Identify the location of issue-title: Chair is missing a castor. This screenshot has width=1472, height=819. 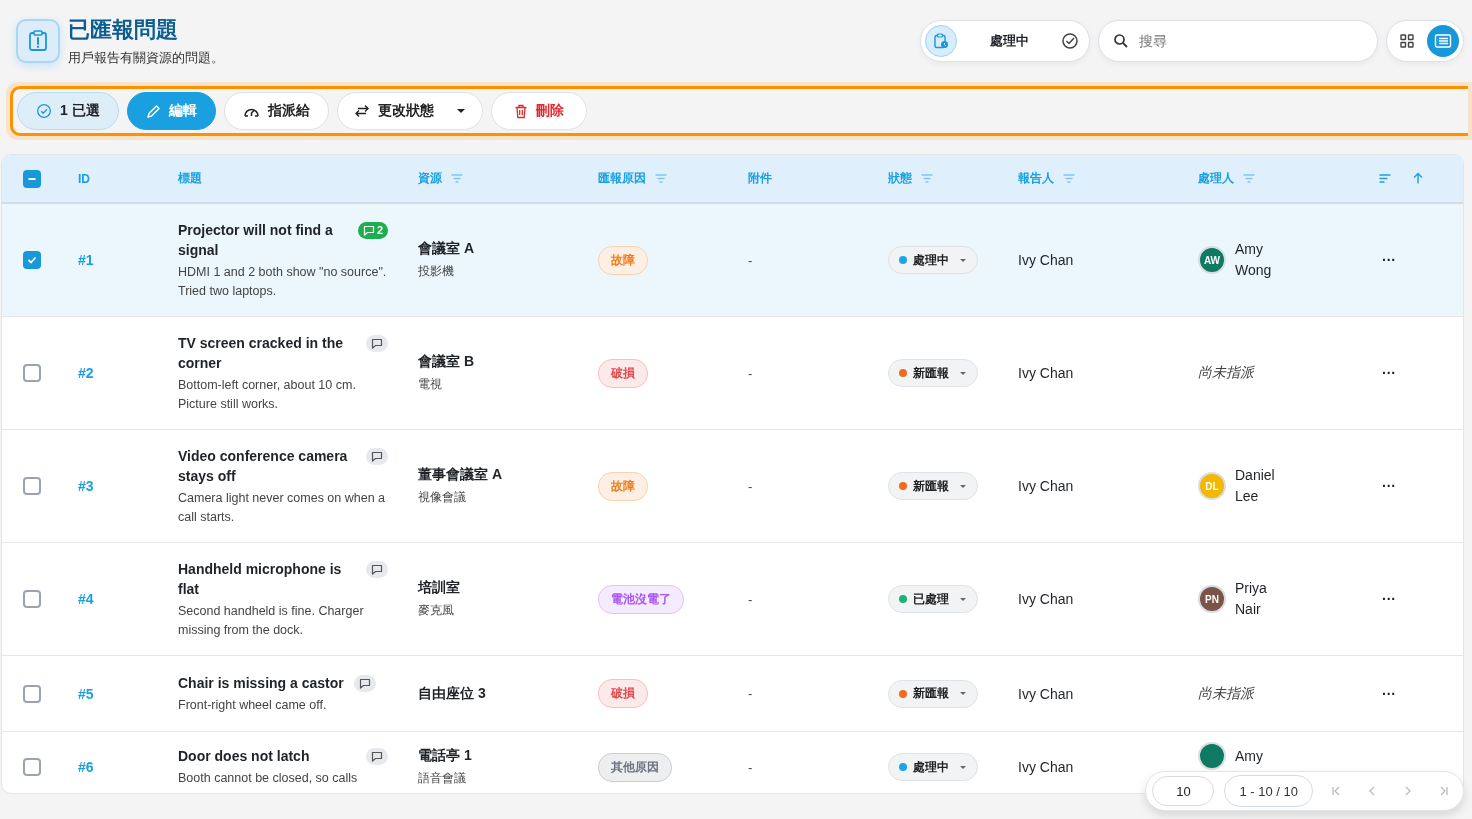
(261, 683).